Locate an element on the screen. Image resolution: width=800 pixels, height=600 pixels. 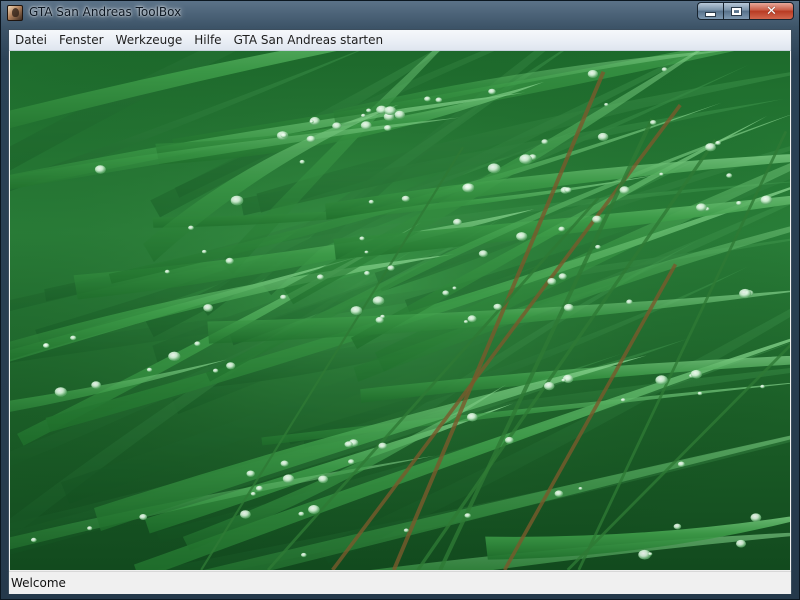
minimize-button is located at coordinates (710, 11).